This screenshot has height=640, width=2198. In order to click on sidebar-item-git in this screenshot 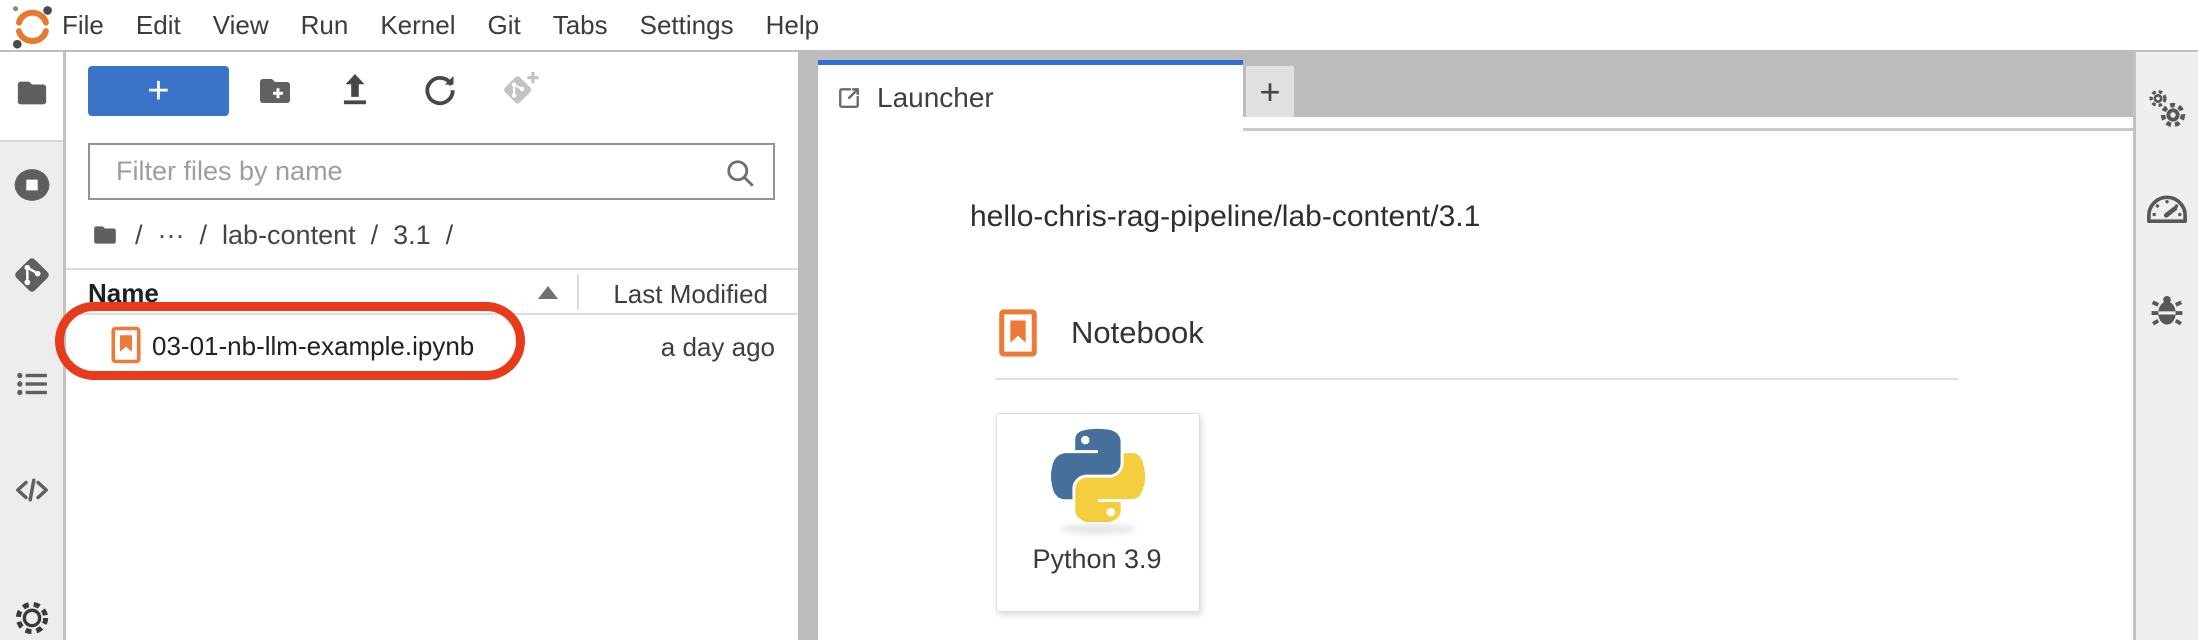, I will do `click(31, 275)`.